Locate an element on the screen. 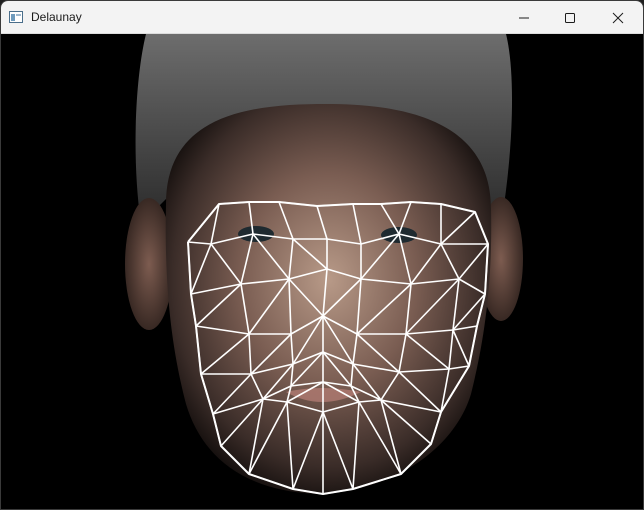  minimize-icon is located at coordinates (524, 17).